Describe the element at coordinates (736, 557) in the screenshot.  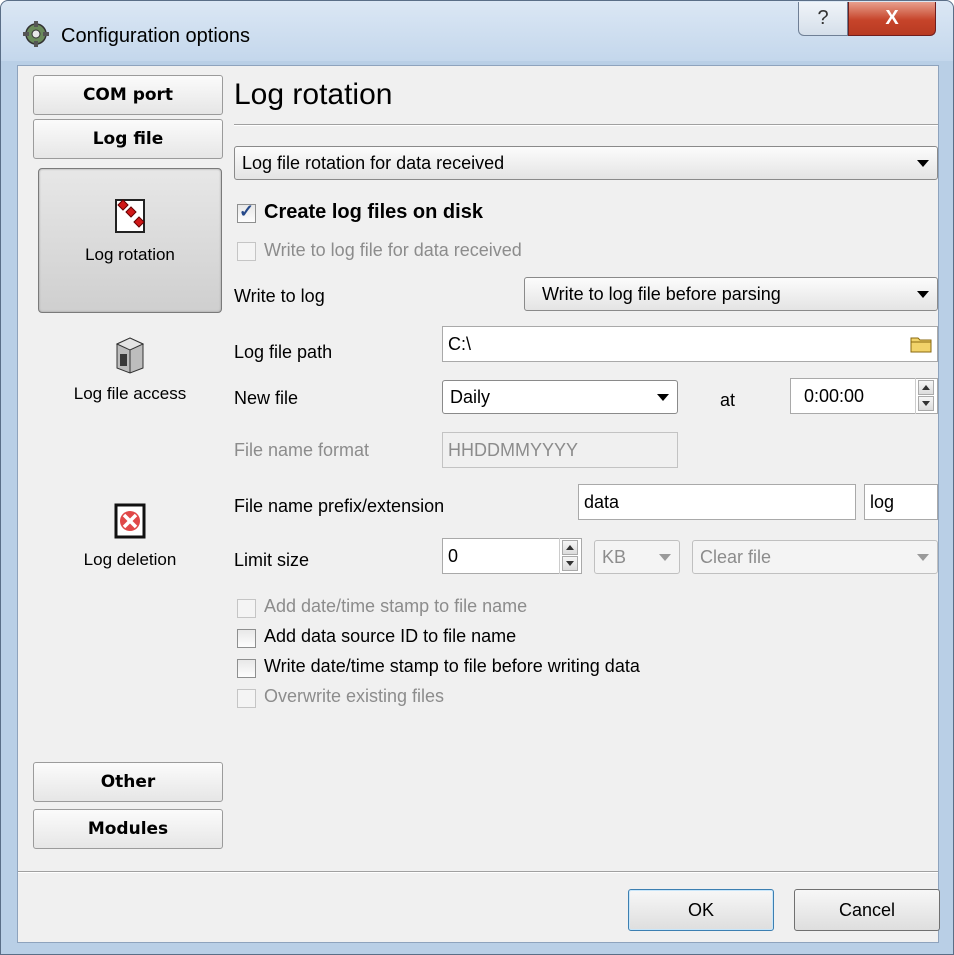
I see `limit-size-action-value: Clear file` at that location.